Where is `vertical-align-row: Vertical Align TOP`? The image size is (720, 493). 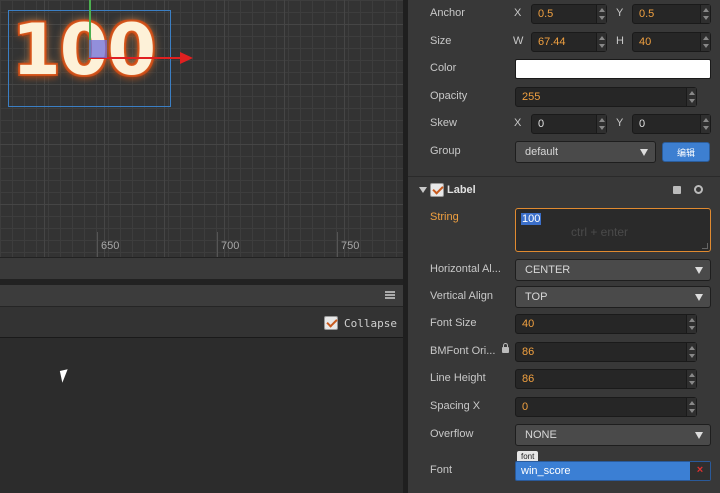
vertical-align-row: Vertical Align TOP is located at coordinates (564, 296).